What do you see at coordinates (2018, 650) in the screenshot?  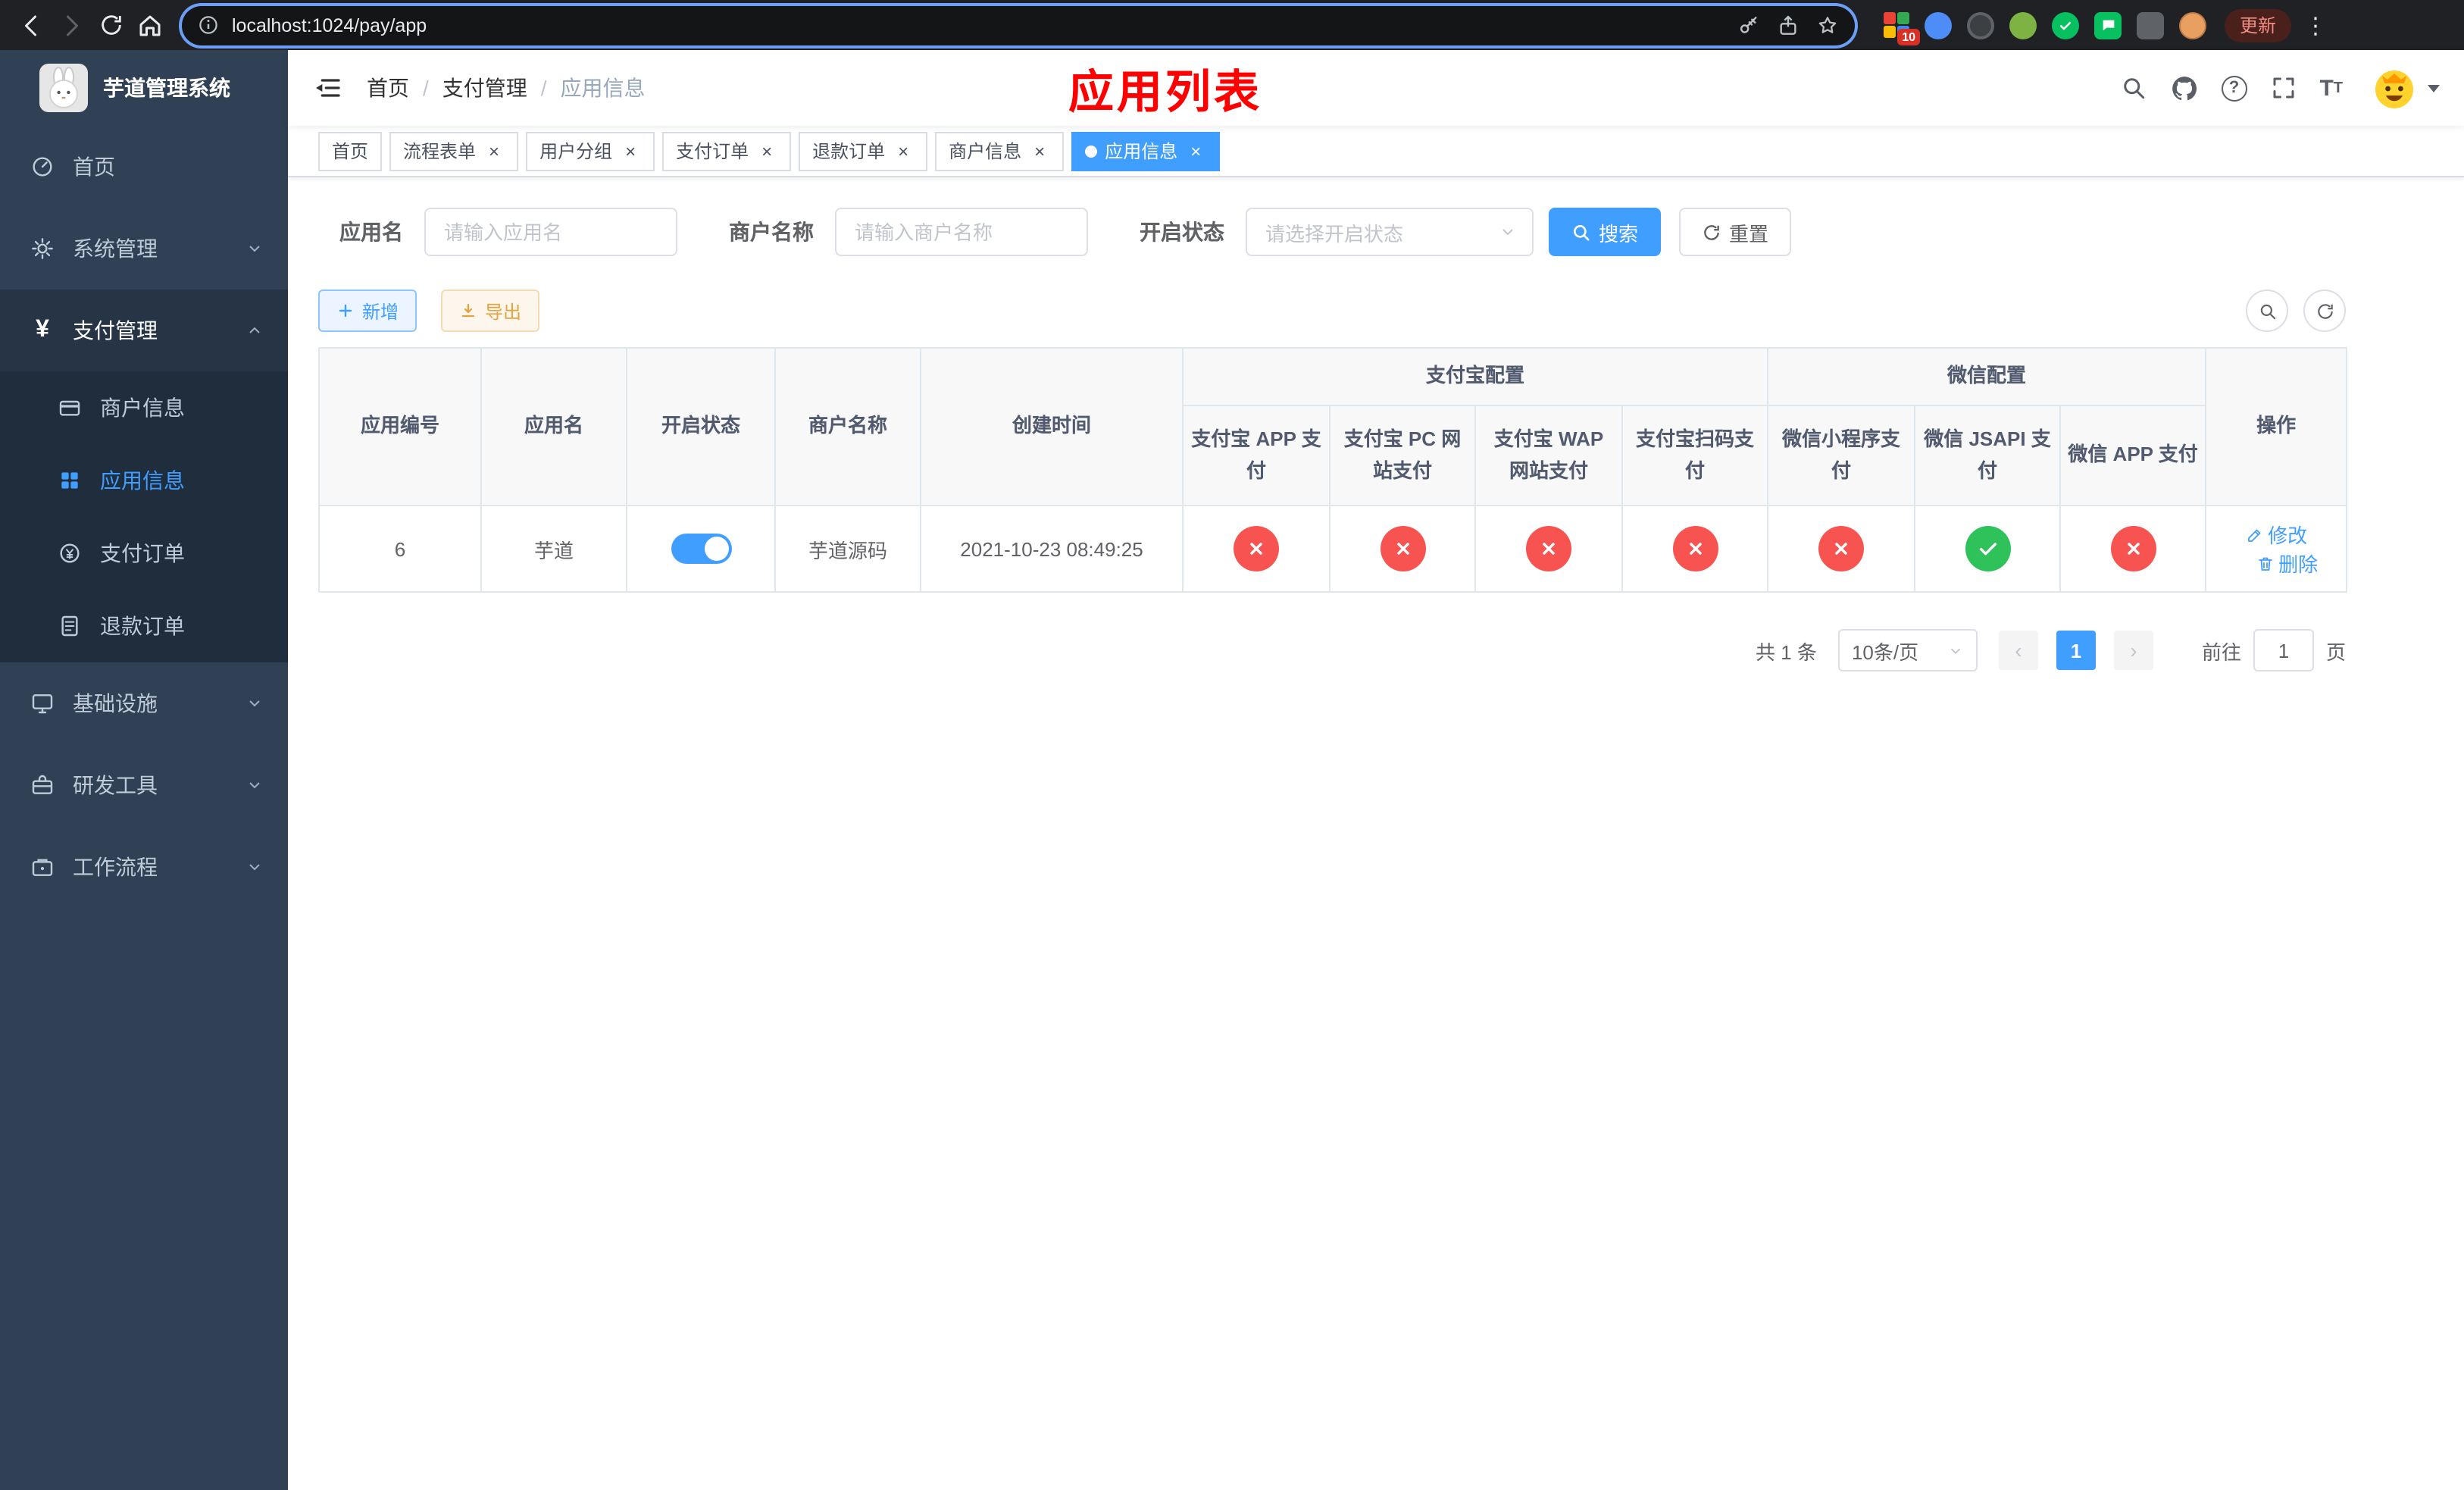 I see `prev-page-button: ‹` at bounding box center [2018, 650].